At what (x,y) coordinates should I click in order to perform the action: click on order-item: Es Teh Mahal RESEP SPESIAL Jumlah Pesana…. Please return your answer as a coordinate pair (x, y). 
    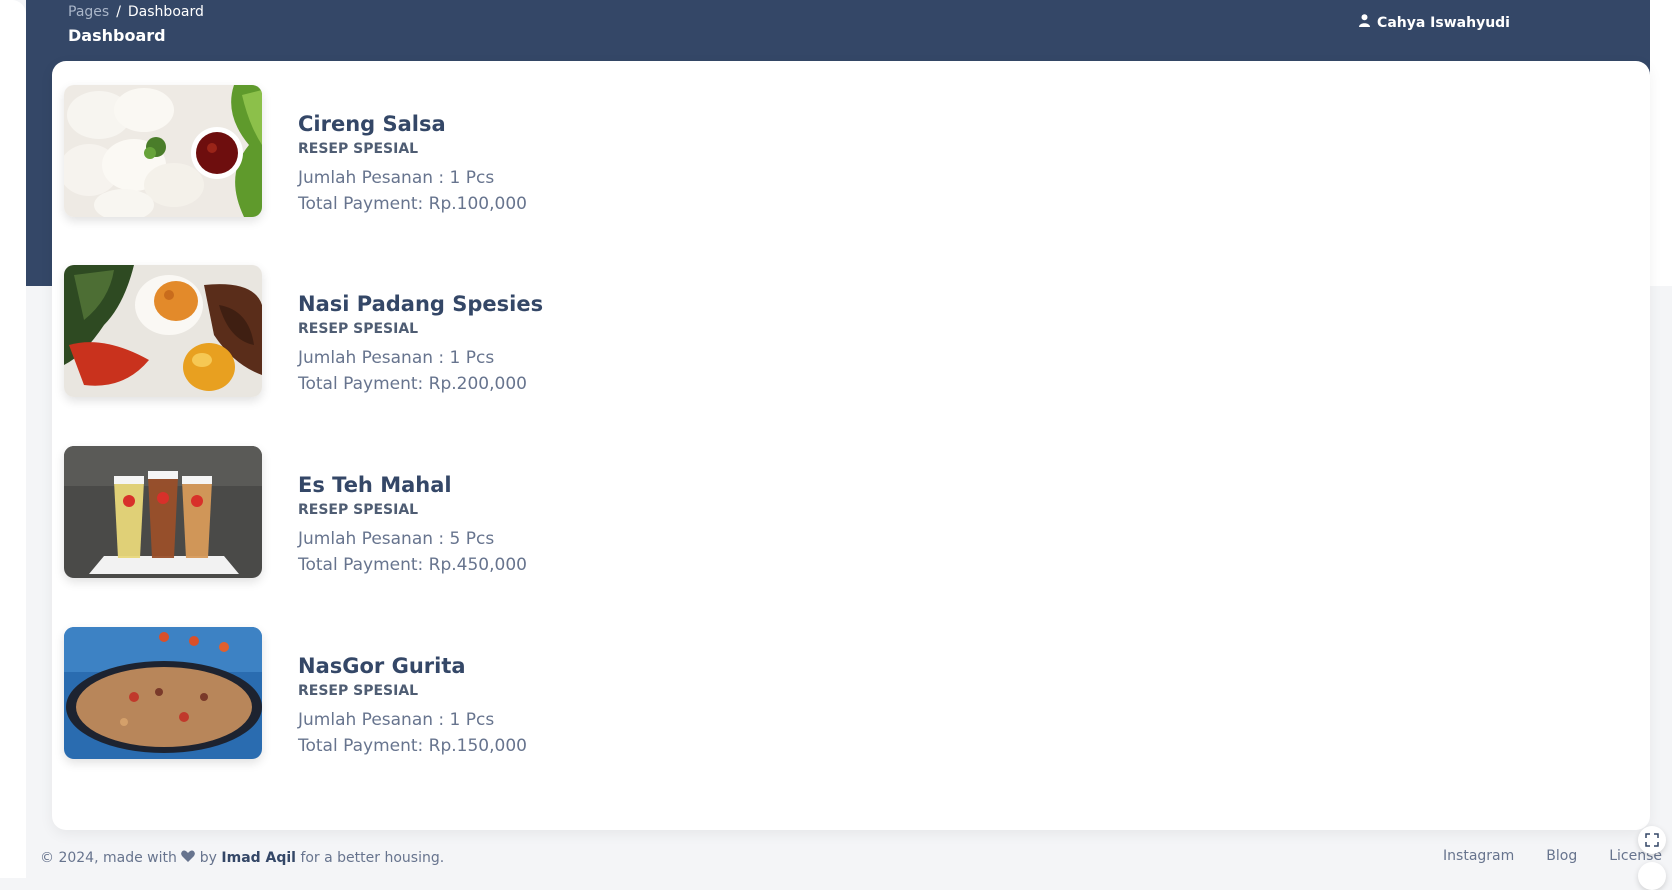
    Looking at the image, I should click on (464, 512).